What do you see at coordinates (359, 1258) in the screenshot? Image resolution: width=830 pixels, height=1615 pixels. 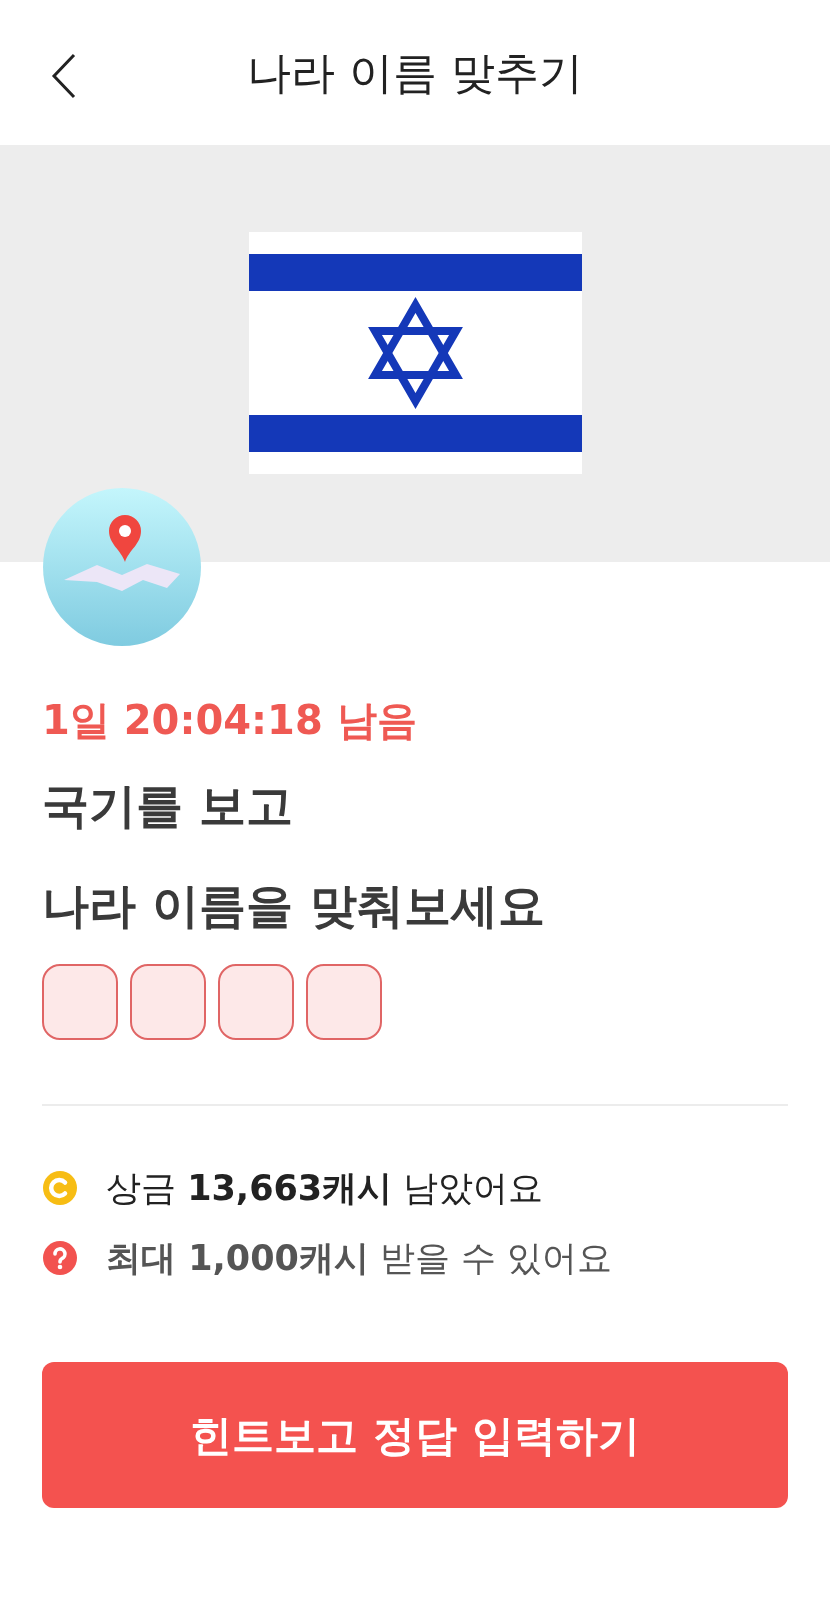 I see `info-text: 최대 1,000캐시 받을 수 있어요` at bounding box center [359, 1258].